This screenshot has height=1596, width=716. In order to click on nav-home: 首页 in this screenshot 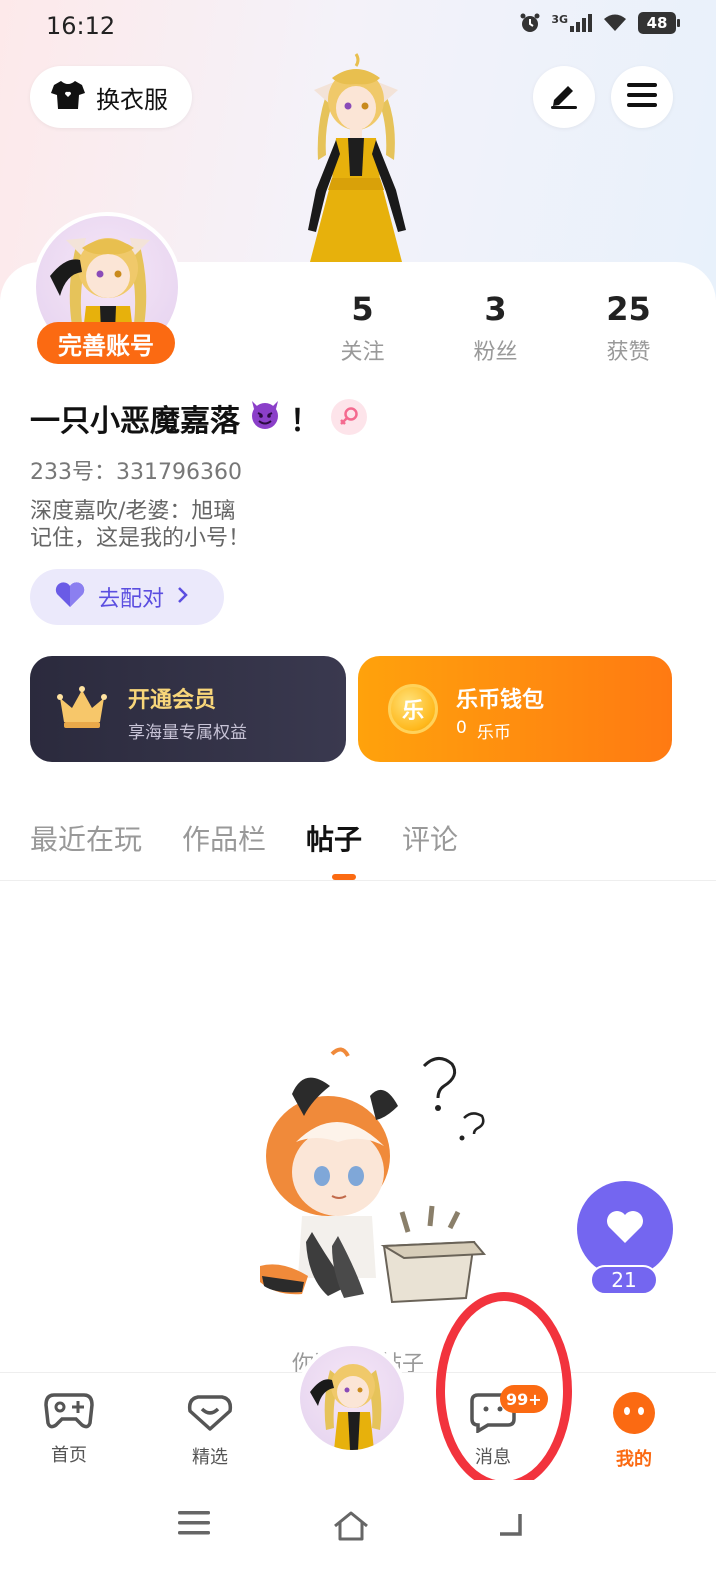, I will do `click(69, 1429)`.